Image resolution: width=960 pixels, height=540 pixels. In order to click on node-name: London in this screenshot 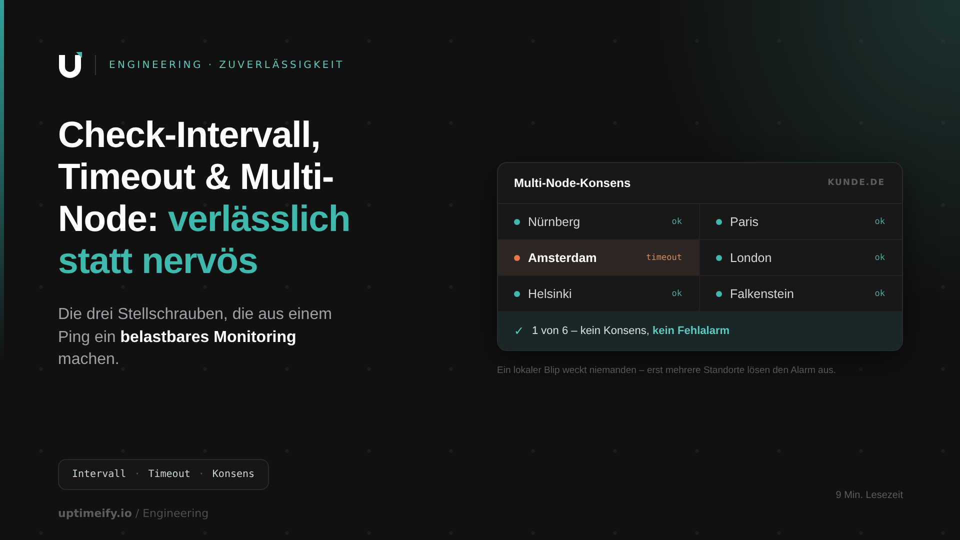, I will do `click(751, 257)`.